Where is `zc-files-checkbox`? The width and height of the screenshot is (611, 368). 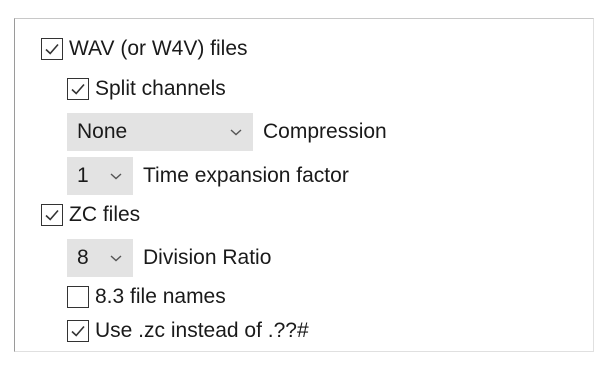 zc-files-checkbox is located at coordinates (52, 215).